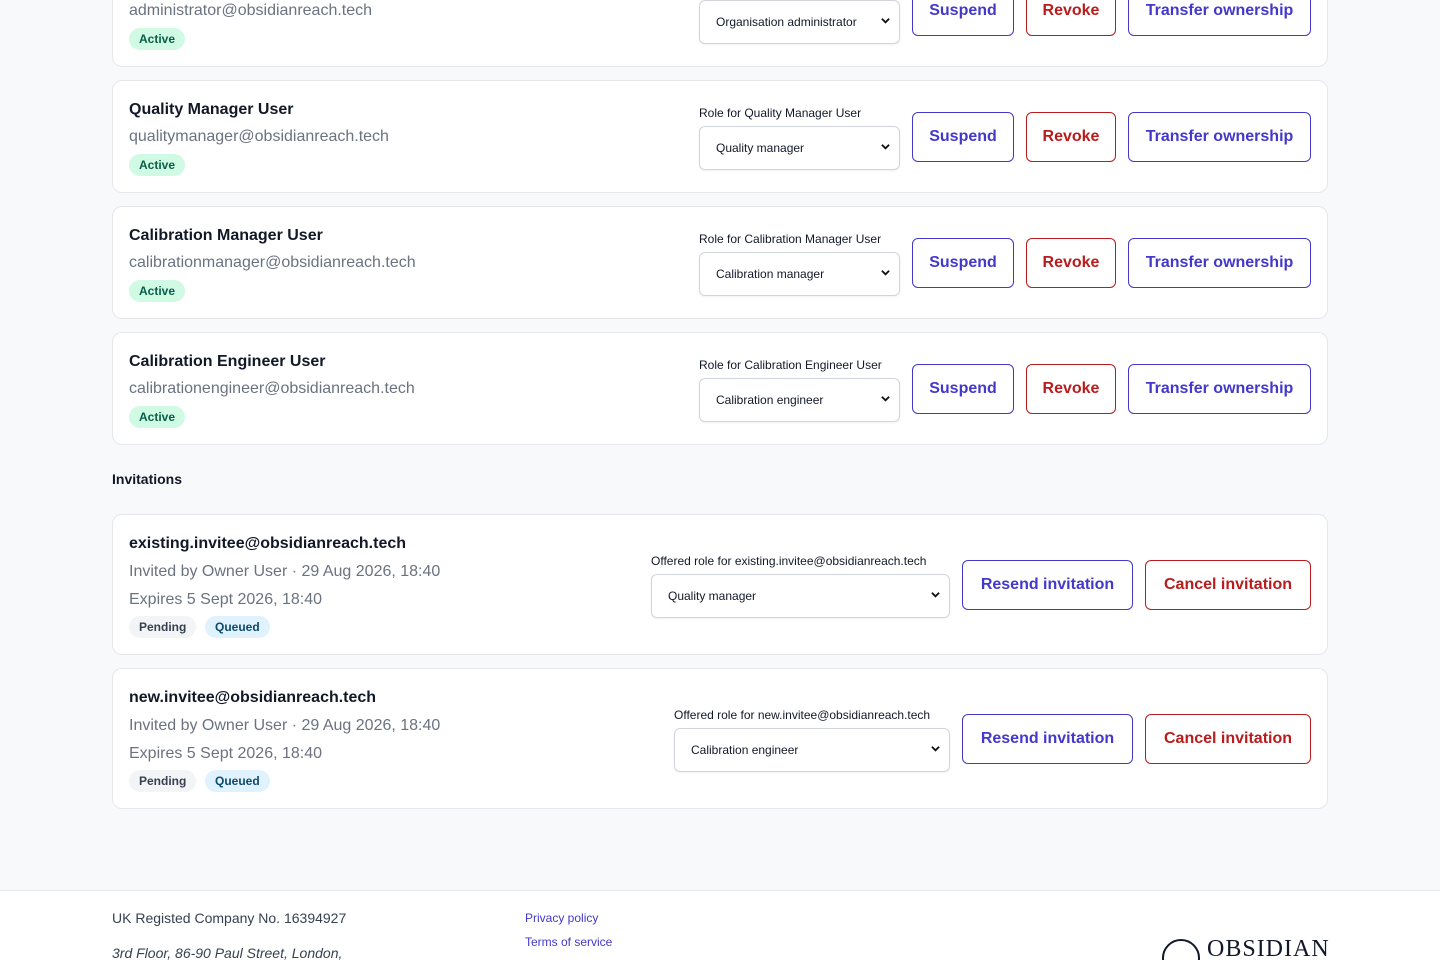  What do you see at coordinates (147, 479) in the screenshot?
I see `invitations-heading: Invitations` at bounding box center [147, 479].